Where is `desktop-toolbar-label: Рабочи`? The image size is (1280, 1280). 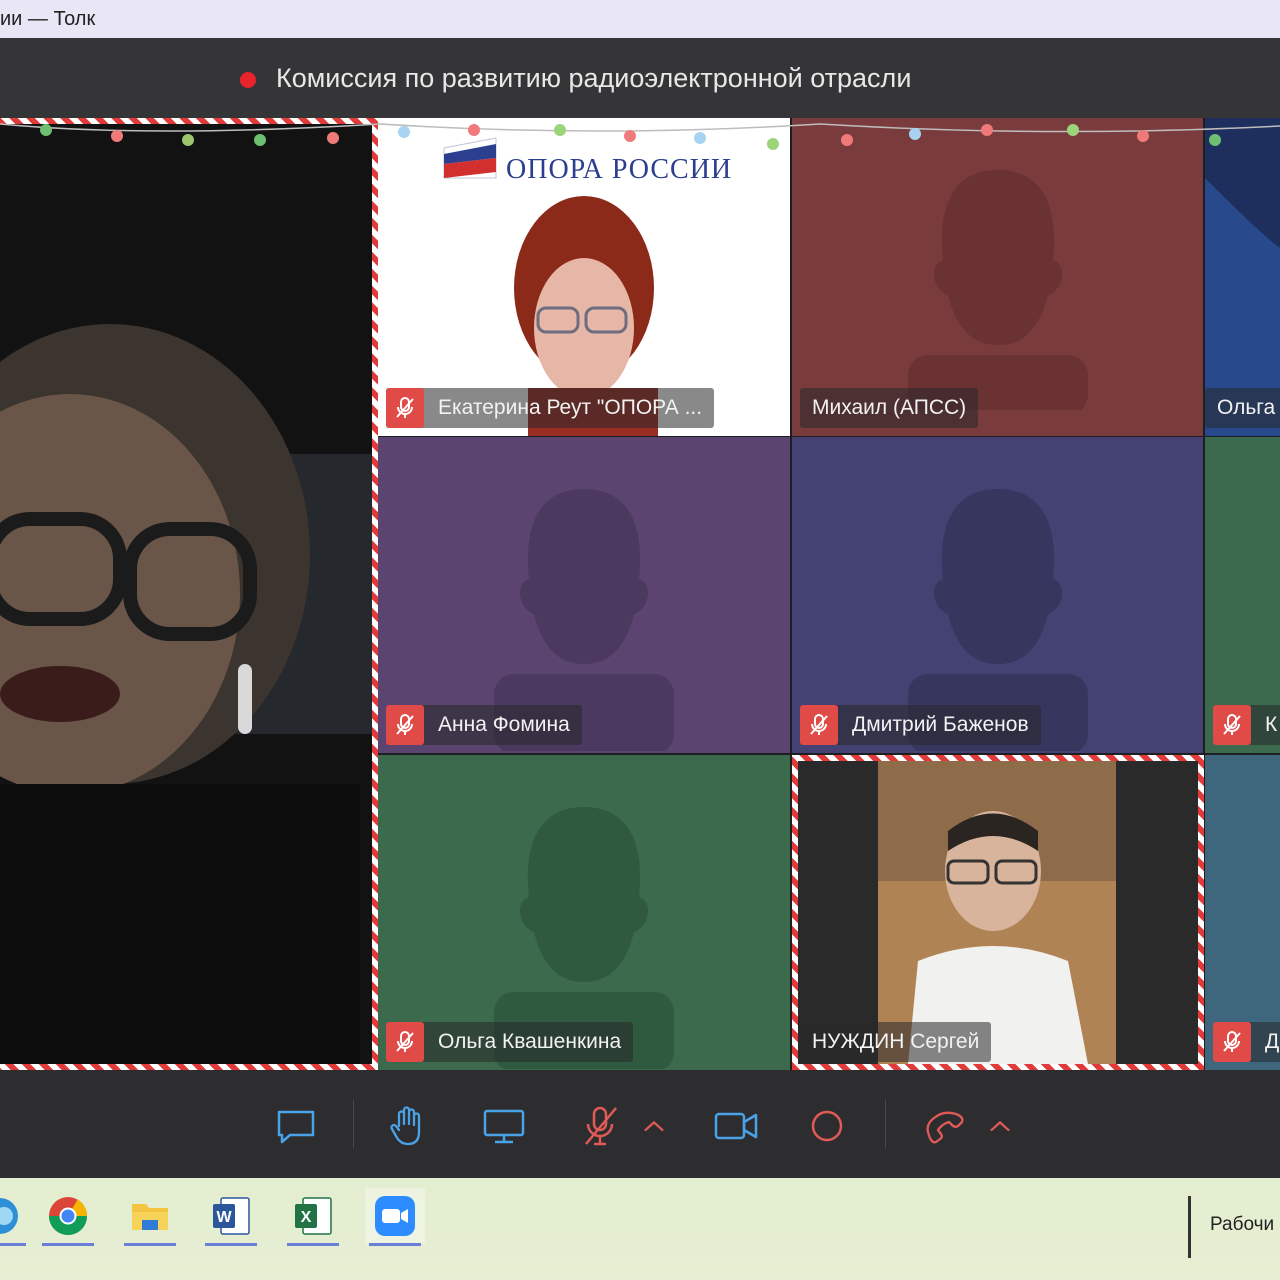 desktop-toolbar-label: Рабочи is located at coordinates (1242, 1225).